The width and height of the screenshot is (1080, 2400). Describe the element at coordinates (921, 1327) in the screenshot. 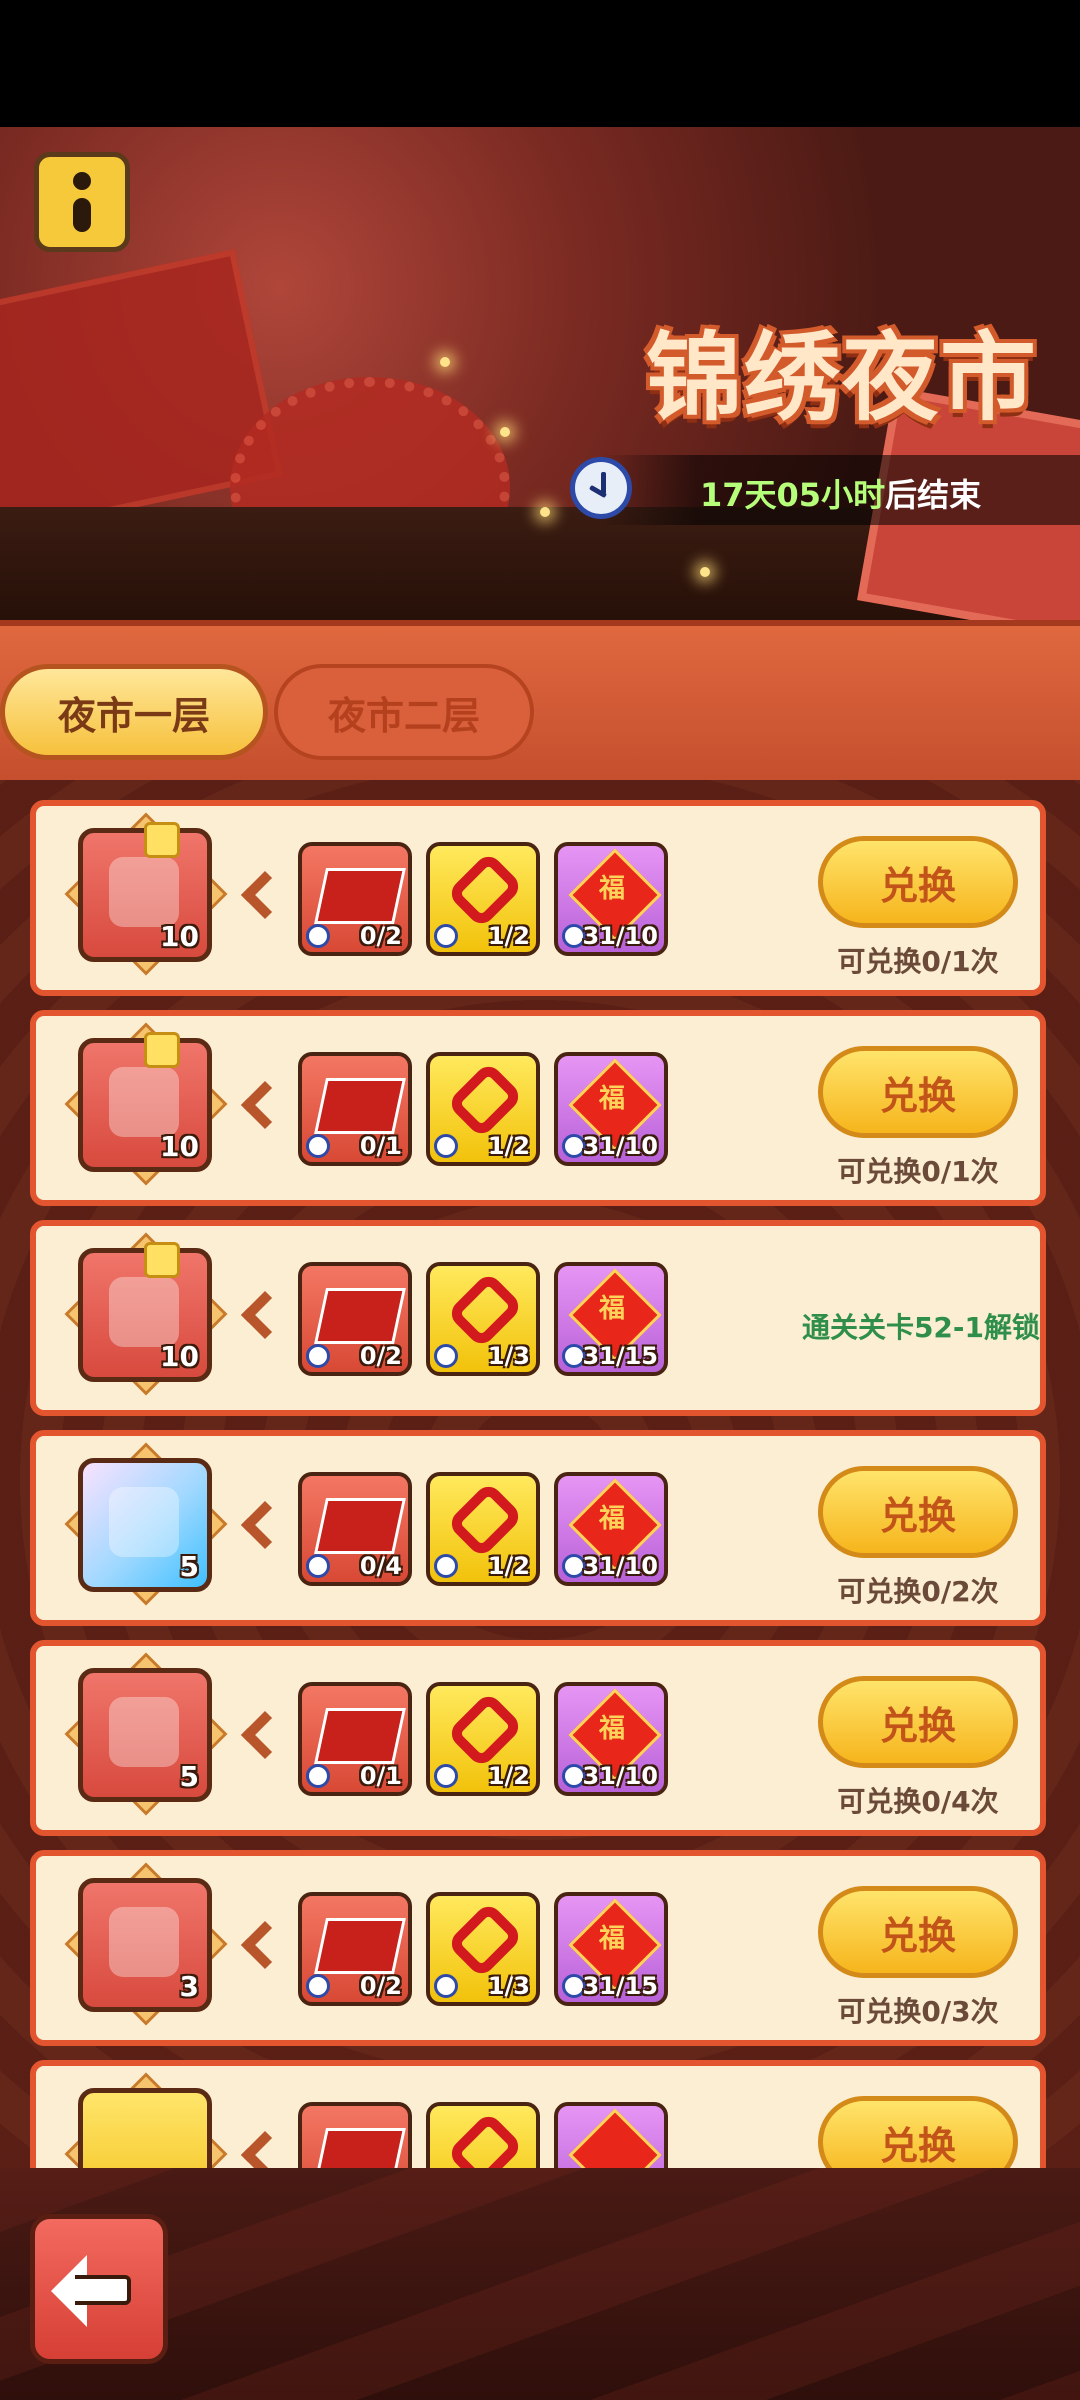

I see `unlock-requirement: 通关关卡52-1解锁` at that location.